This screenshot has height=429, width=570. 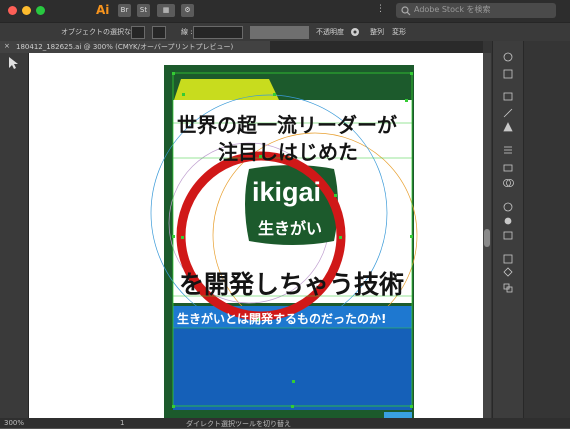 What do you see at coordinates (166, 10) in the screenshot?
I see `workspace-layout-button: ▦` at bounding box center [166, 10].